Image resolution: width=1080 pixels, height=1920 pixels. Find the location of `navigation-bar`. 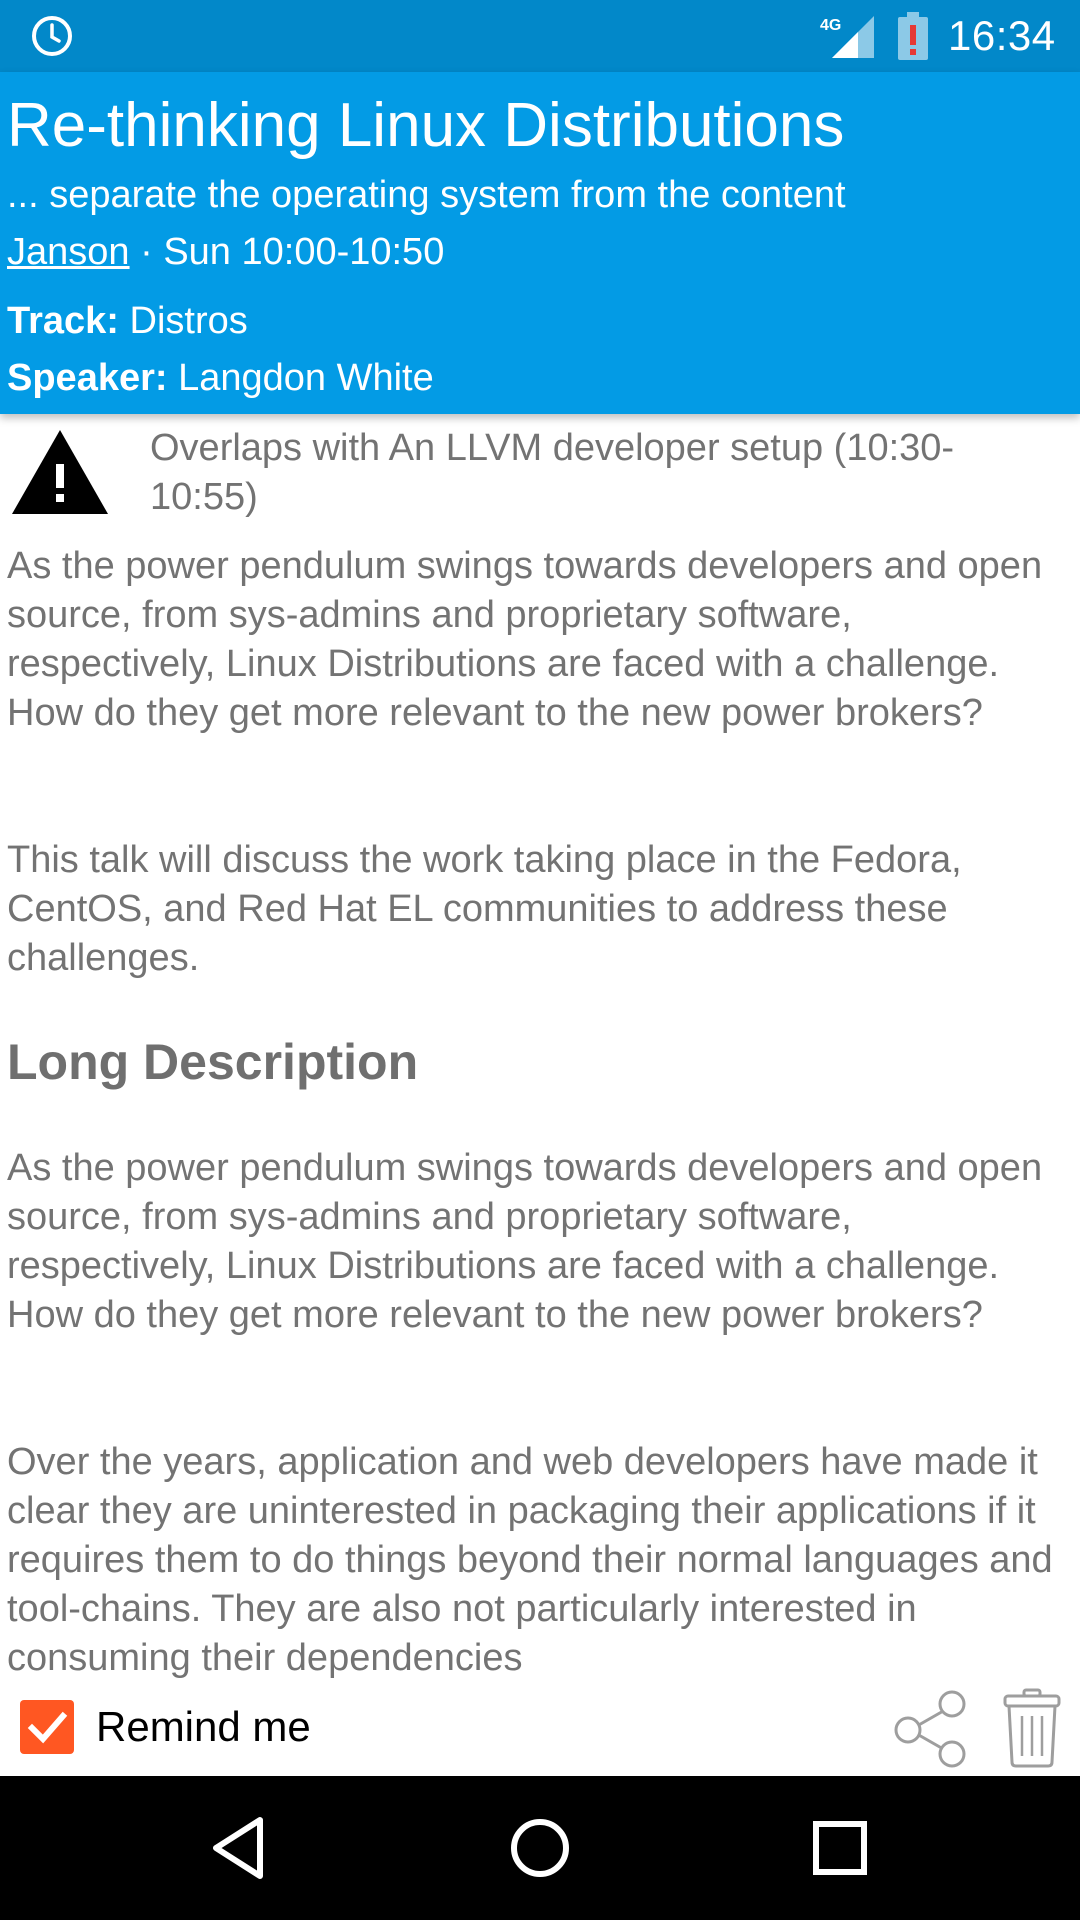

navigation-bar is located at coordinates (540, 1848).